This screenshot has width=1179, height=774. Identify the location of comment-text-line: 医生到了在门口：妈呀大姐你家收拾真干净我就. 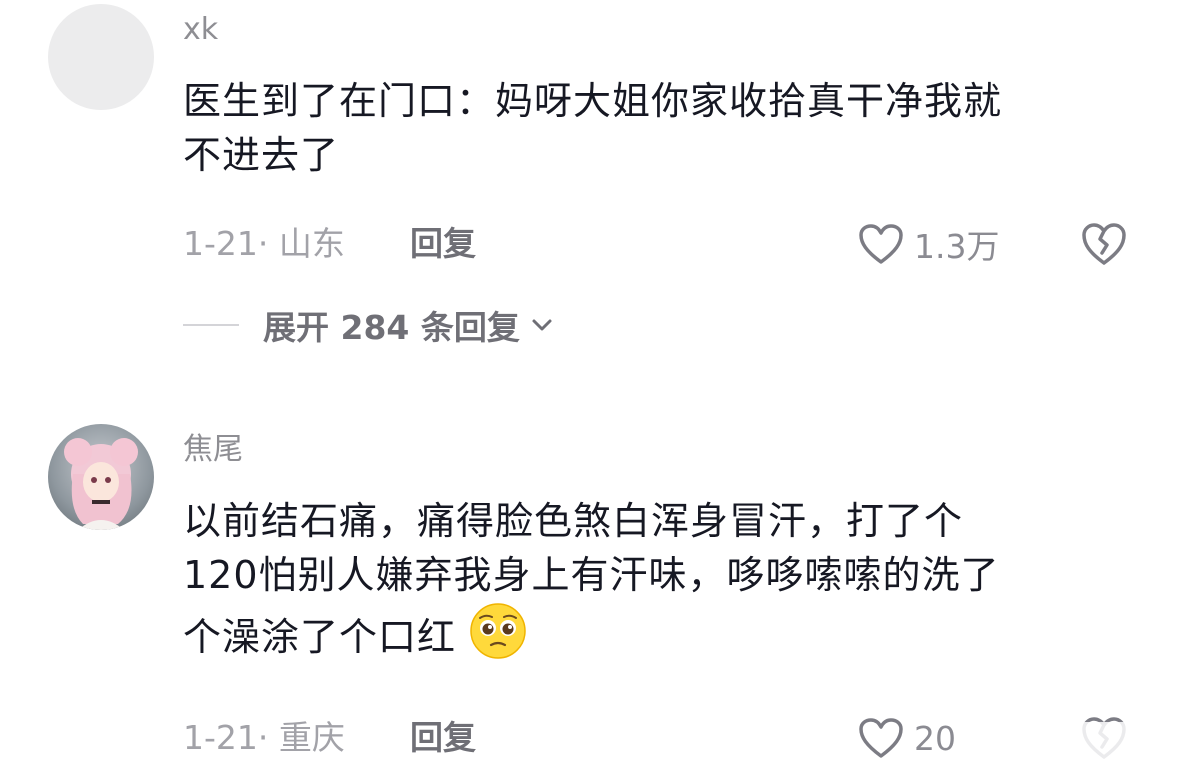
(593, 101).